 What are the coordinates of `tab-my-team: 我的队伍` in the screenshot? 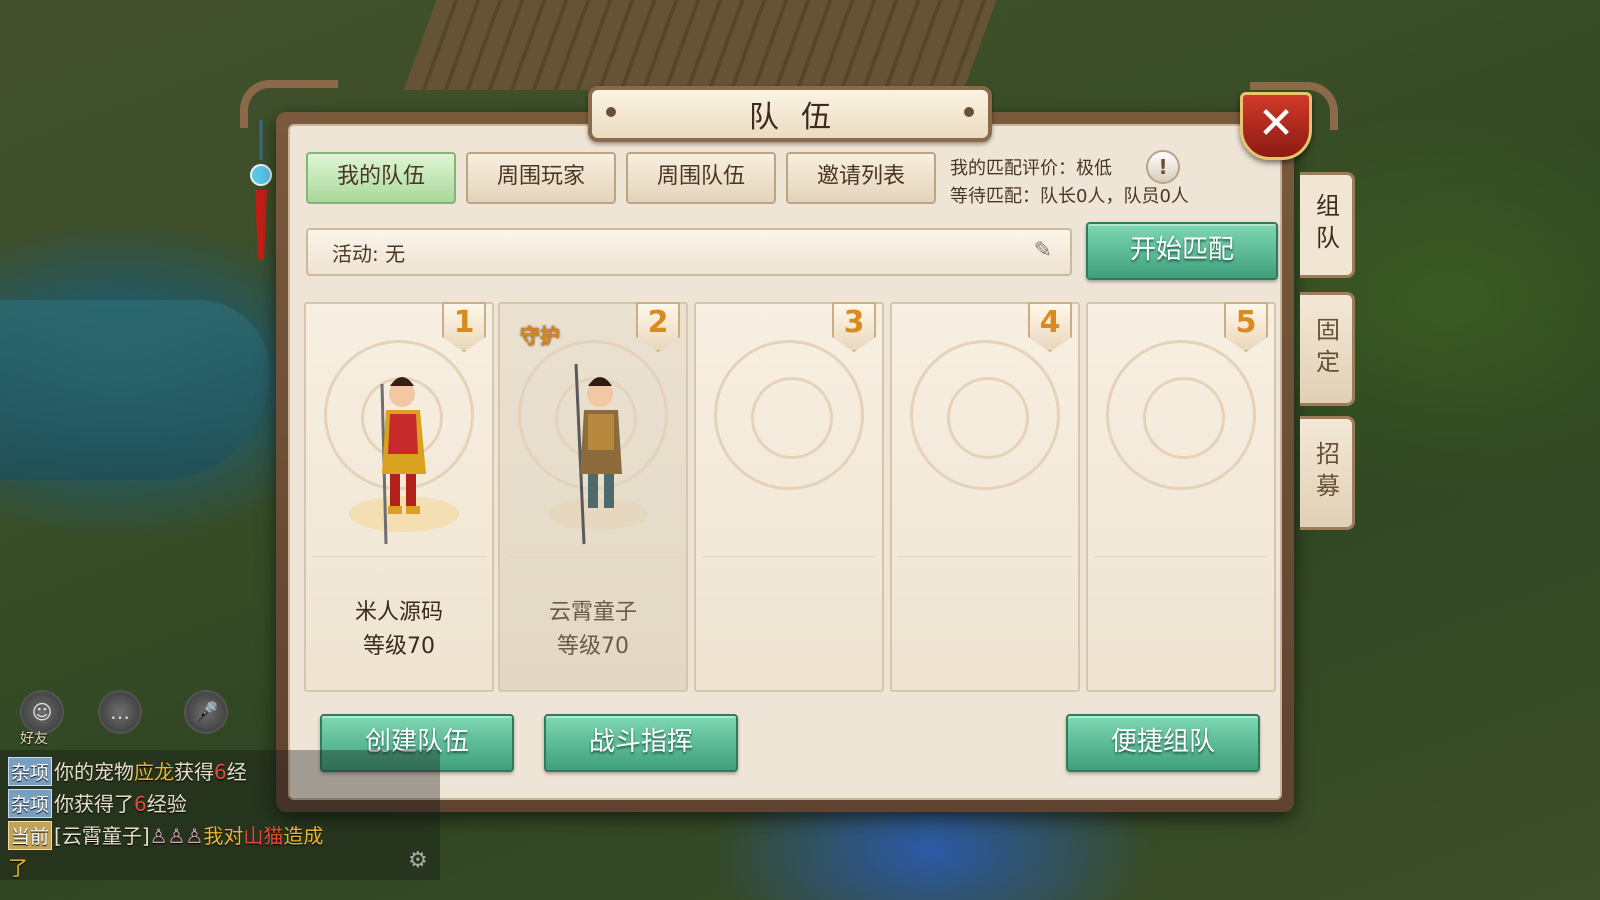 It's located at (381, 178).